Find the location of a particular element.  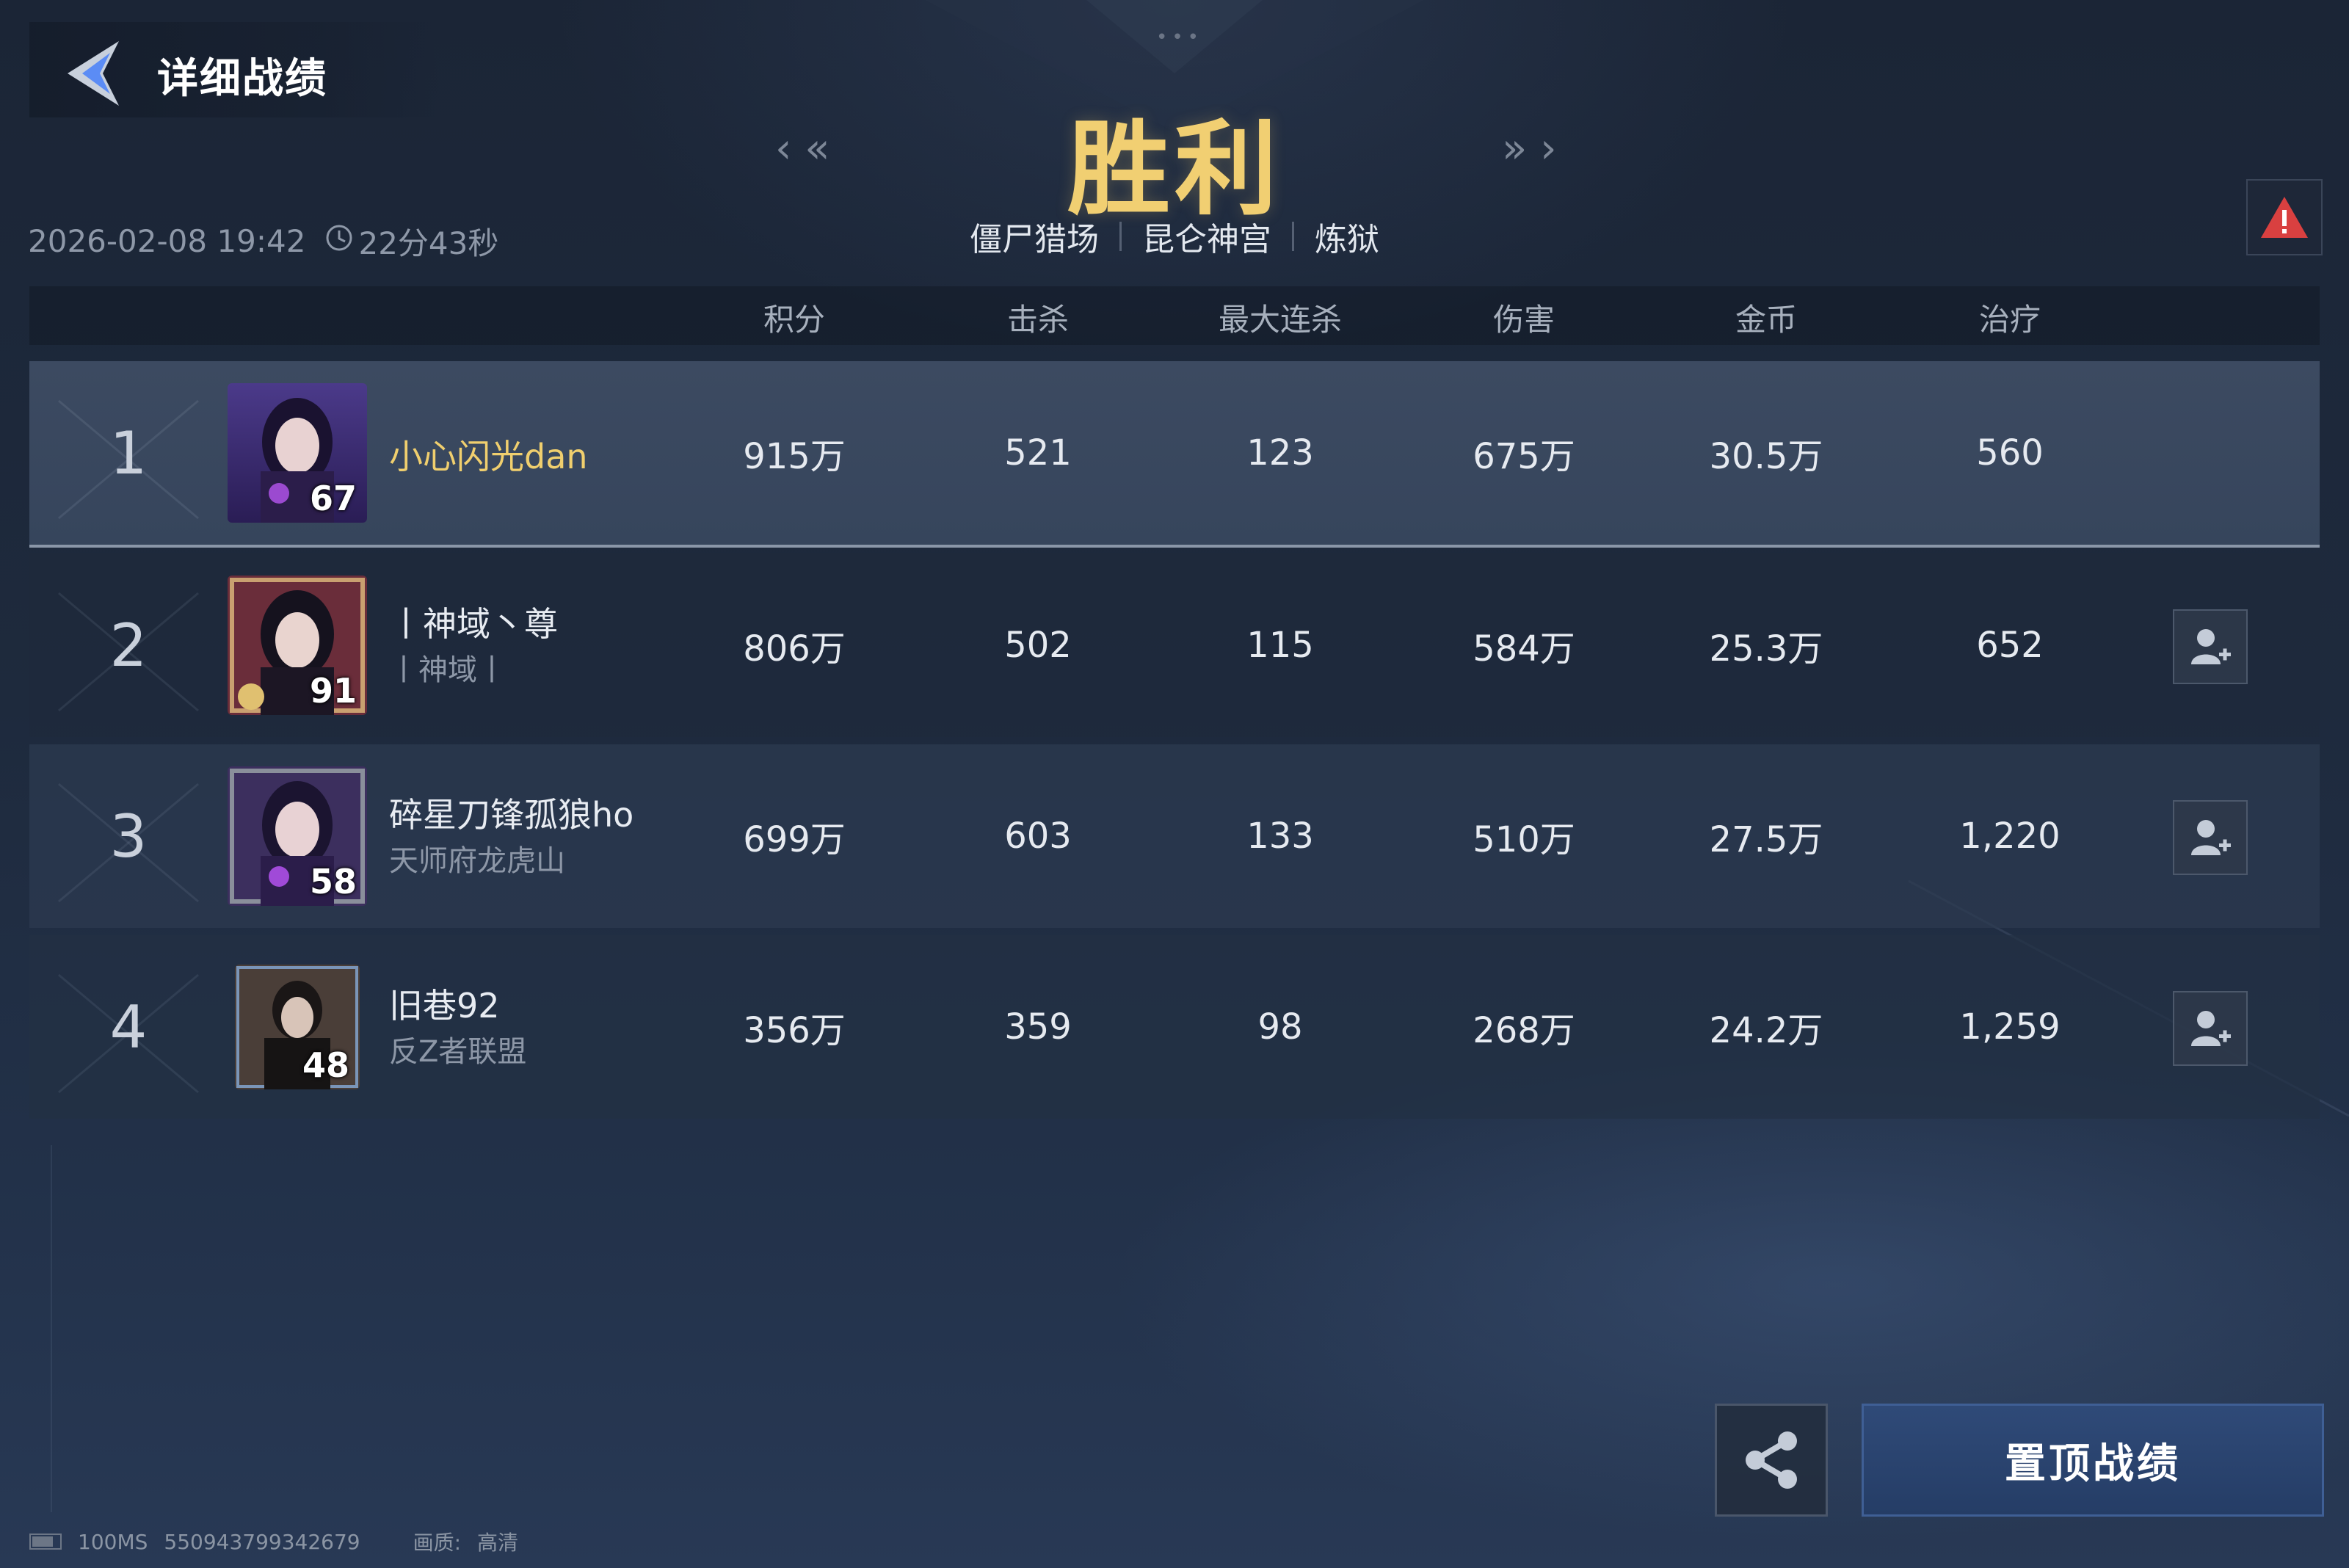

gold-value: 24.2万 is located at coordinates (1766, 1030).